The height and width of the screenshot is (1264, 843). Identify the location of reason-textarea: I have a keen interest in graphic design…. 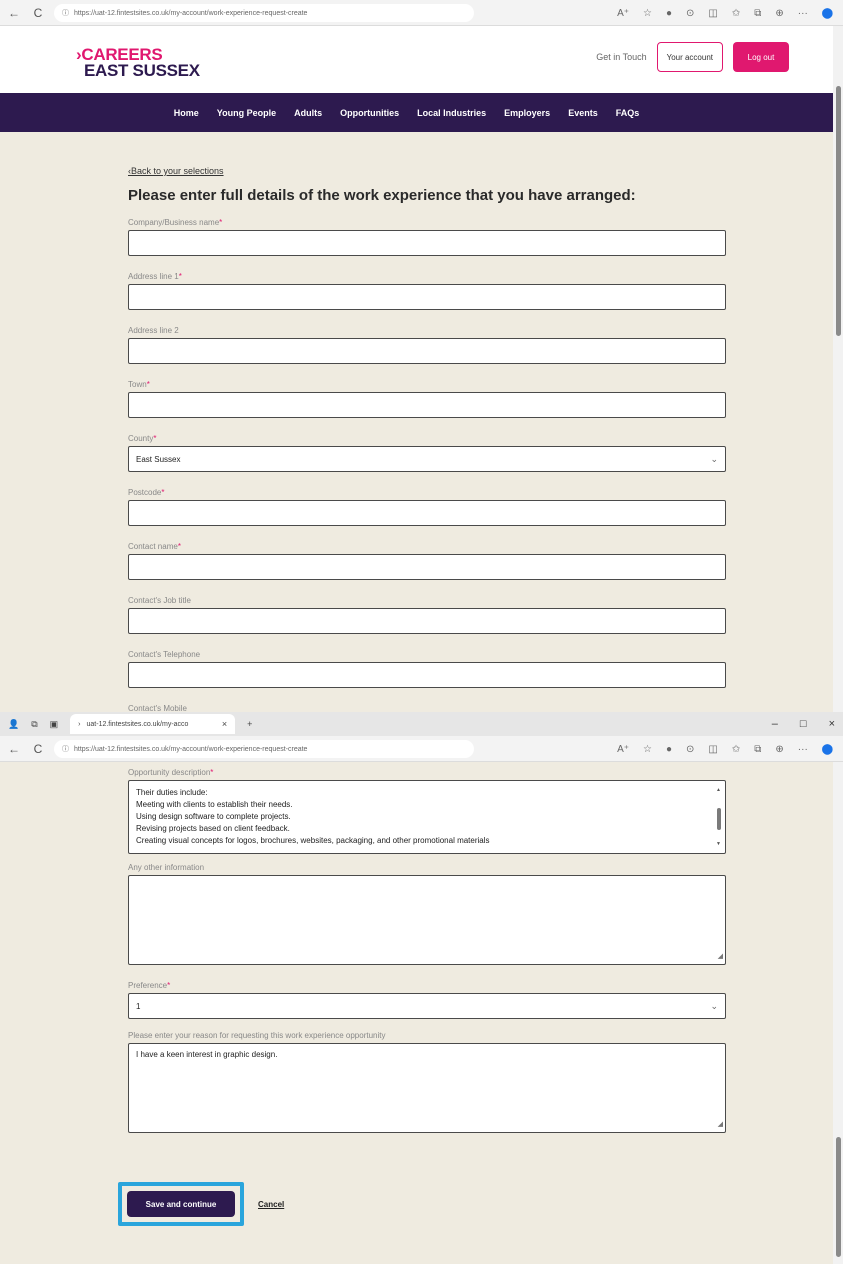
(427, 1088).